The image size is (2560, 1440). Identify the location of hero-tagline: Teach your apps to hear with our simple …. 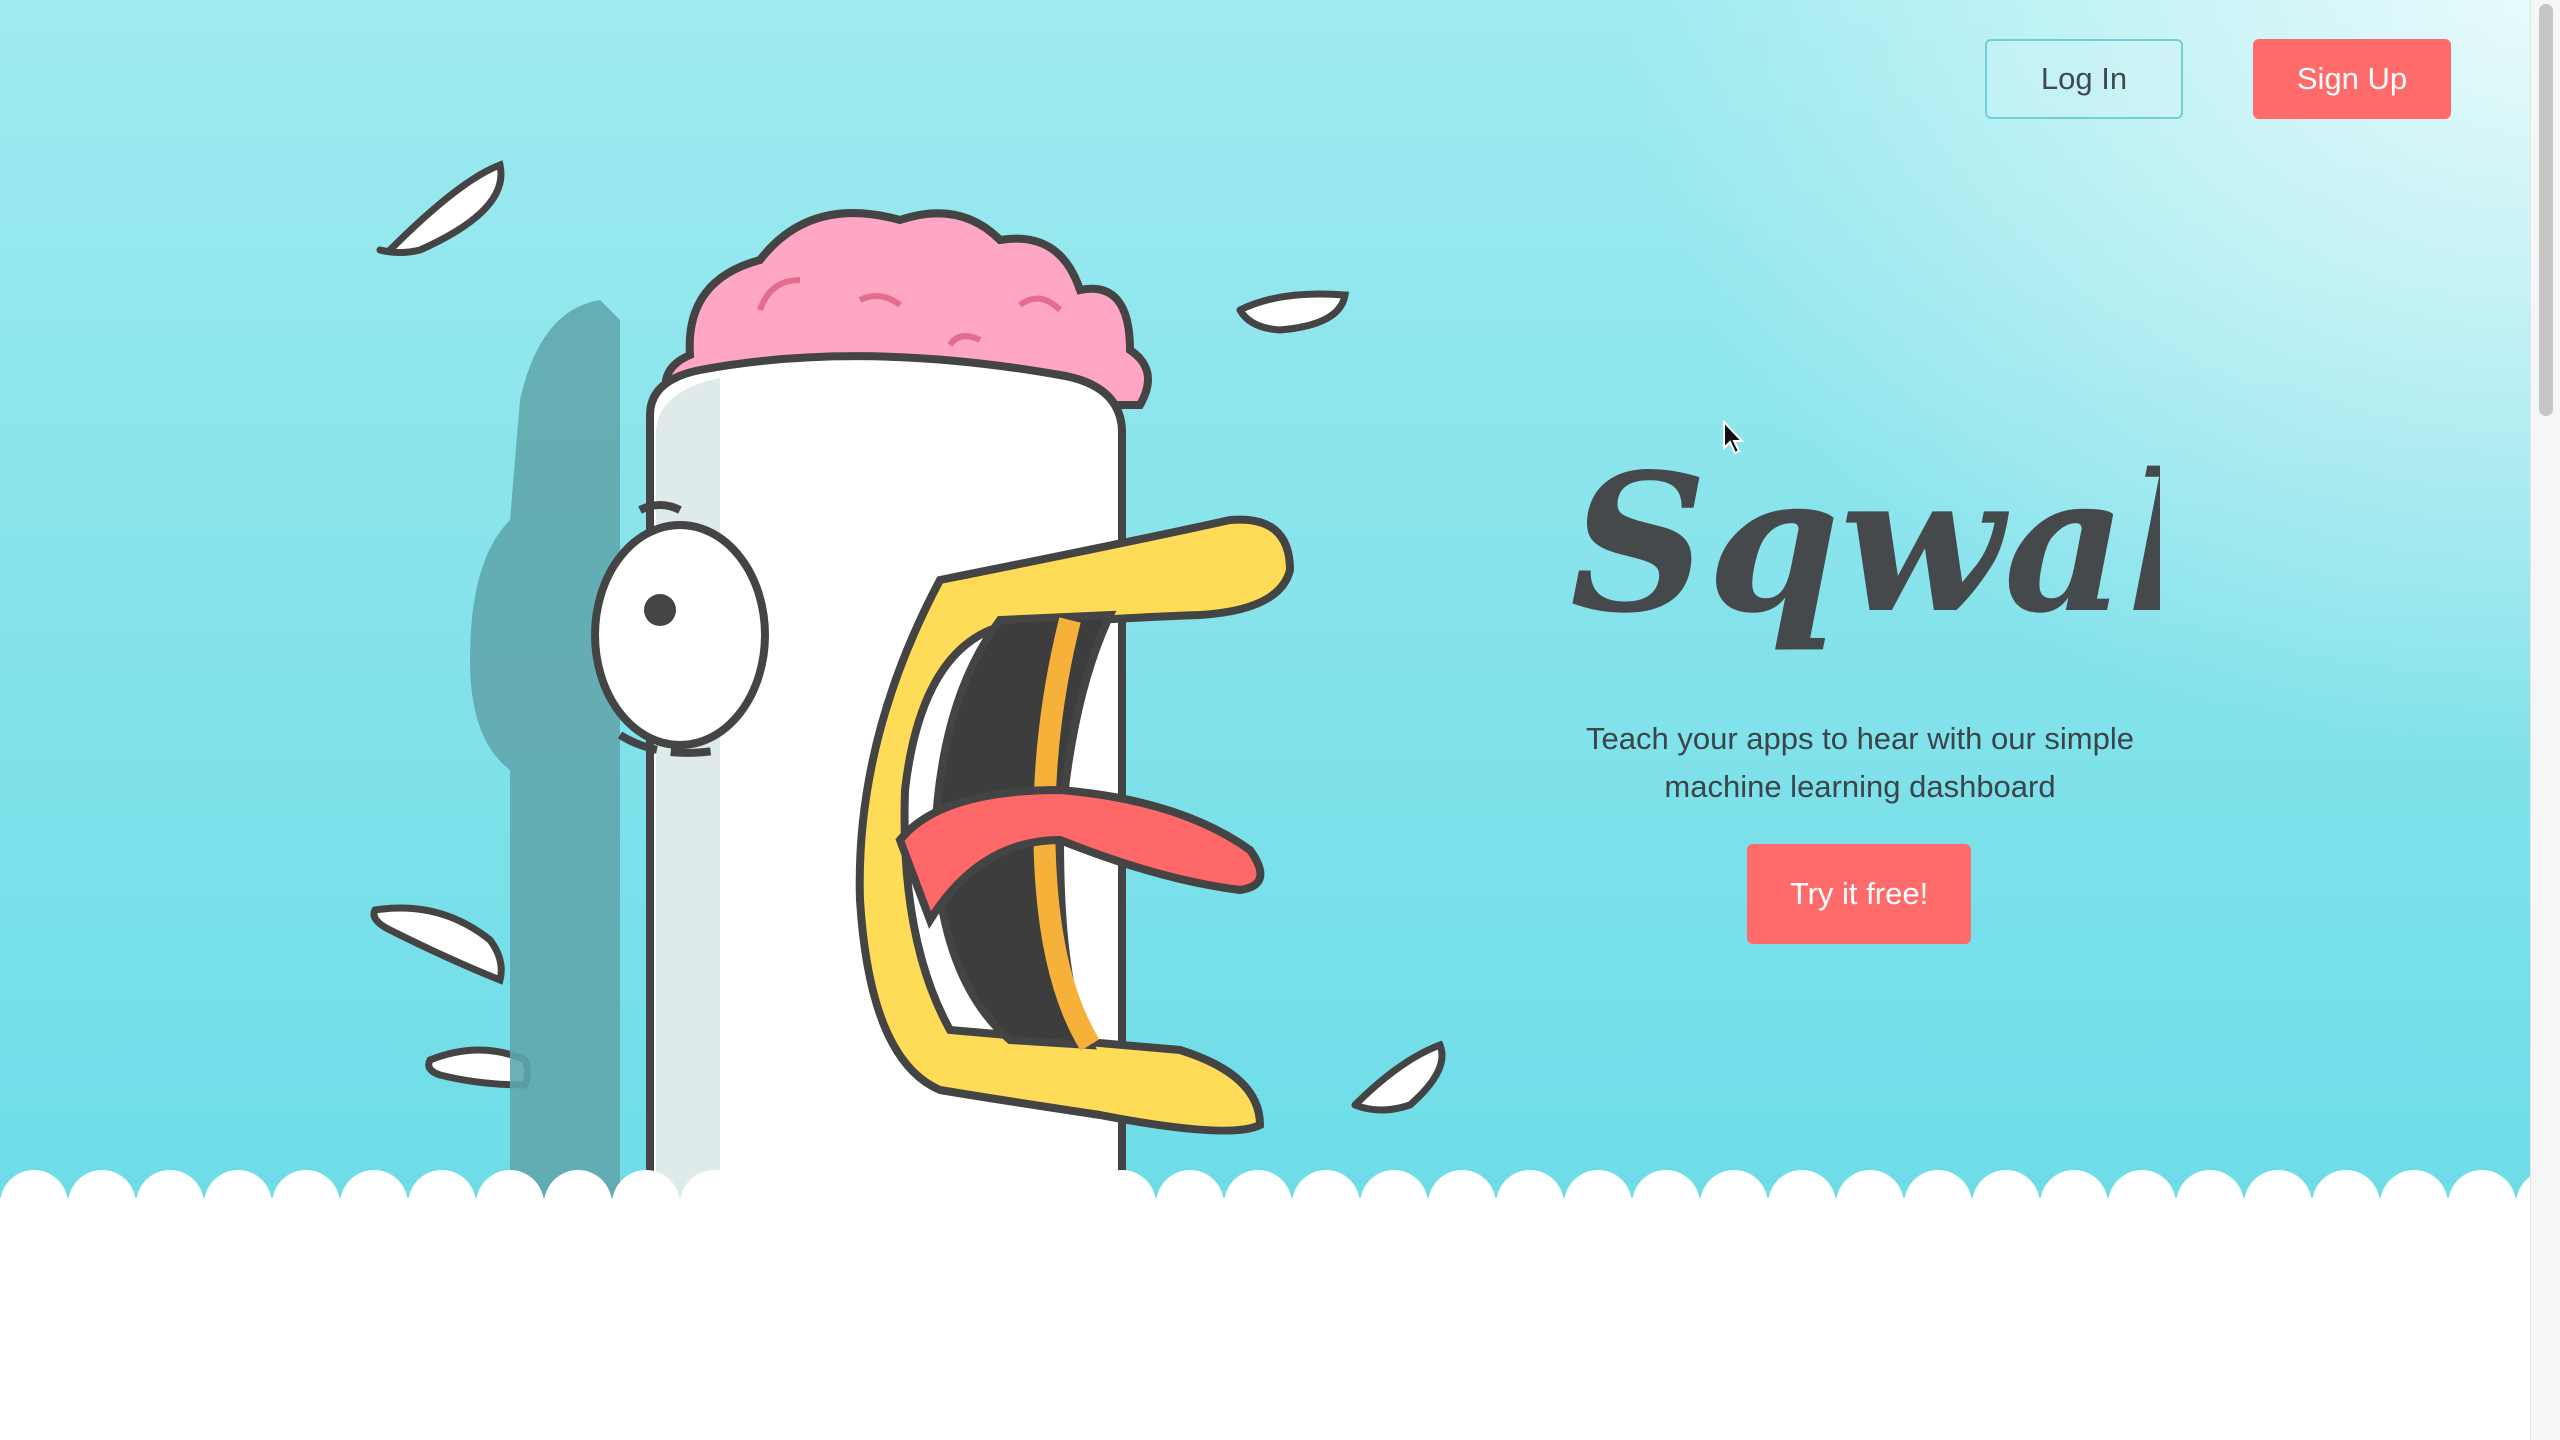
(1860, 763).